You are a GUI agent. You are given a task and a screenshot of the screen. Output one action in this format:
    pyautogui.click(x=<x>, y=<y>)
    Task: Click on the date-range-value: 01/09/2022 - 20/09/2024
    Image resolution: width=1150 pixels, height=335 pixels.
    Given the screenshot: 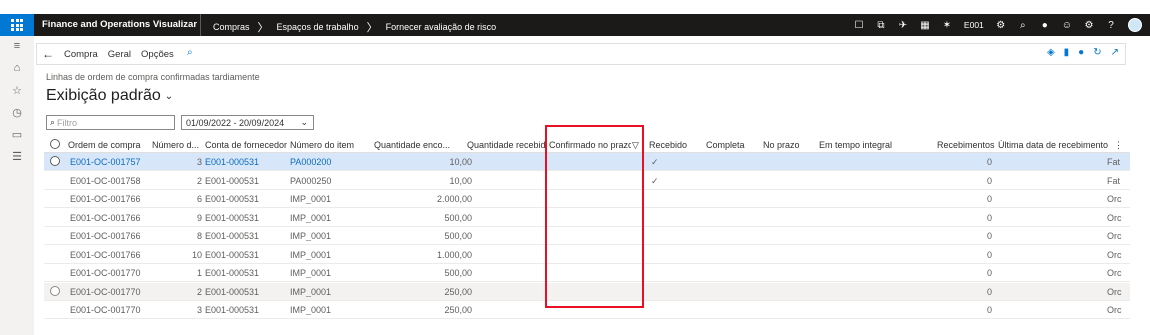 What is the action you would take?
    pyautogui.click(x=235, y=122)
    